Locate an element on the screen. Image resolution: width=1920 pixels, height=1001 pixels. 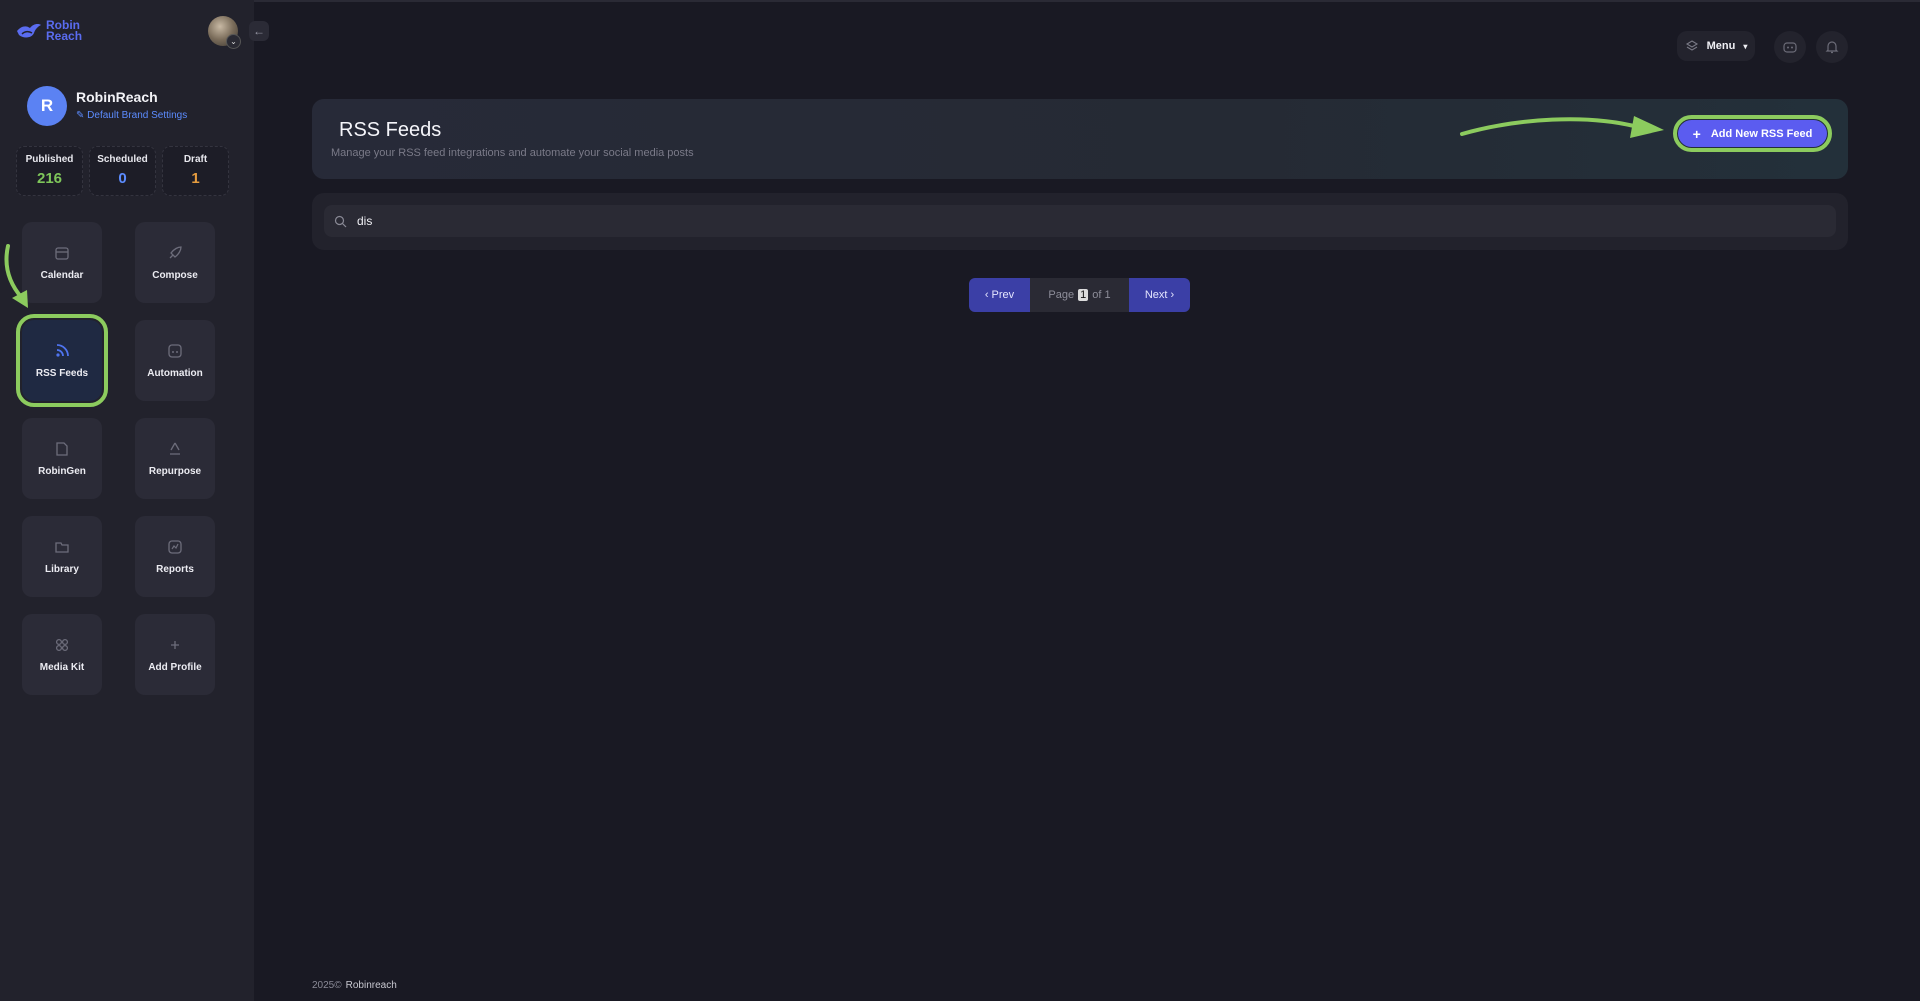
stat-label: Draft is located at coordinates (195, 159).